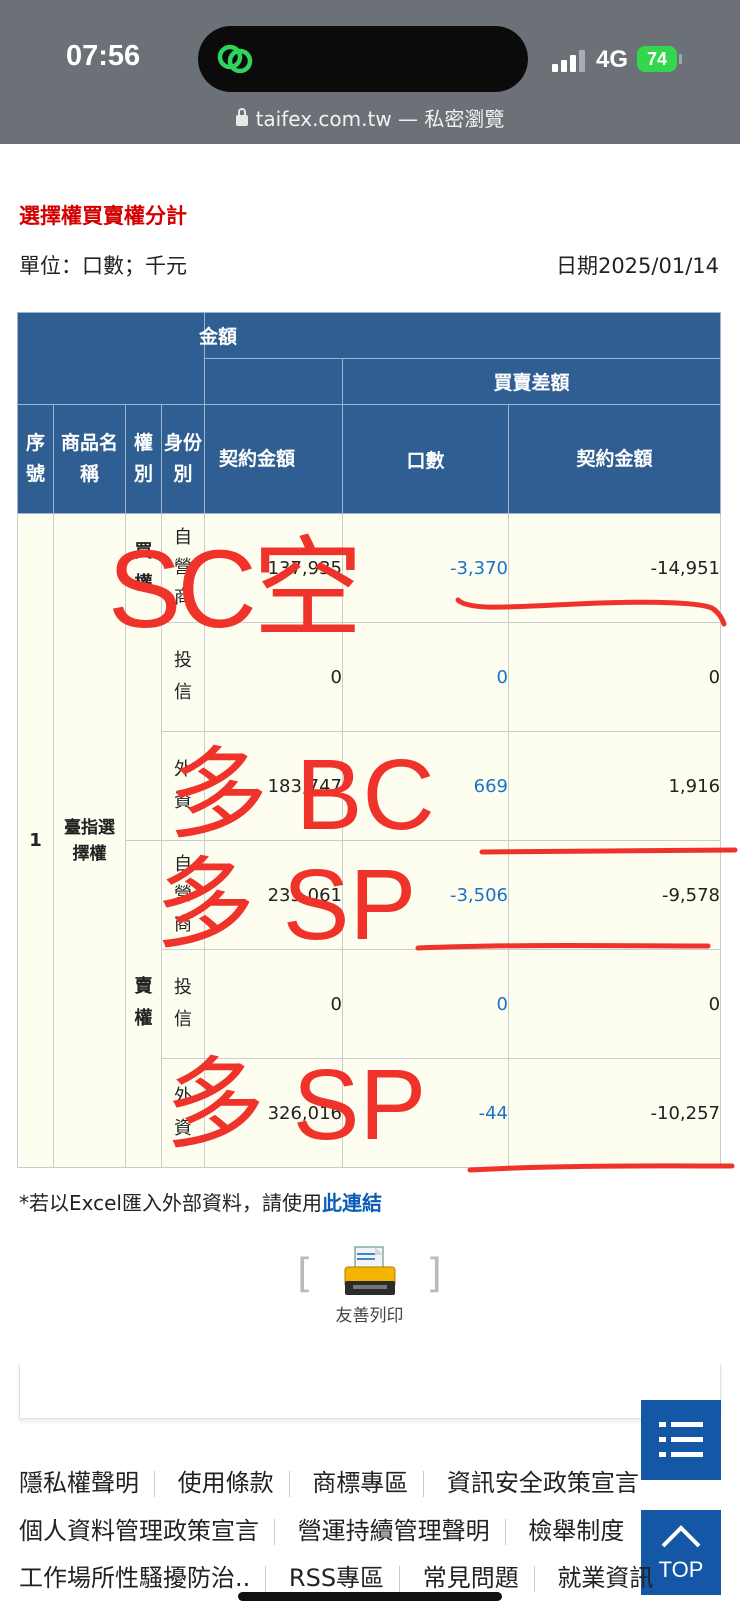  I want to click on right-put-cell: 賣權, so click(143, 1004).